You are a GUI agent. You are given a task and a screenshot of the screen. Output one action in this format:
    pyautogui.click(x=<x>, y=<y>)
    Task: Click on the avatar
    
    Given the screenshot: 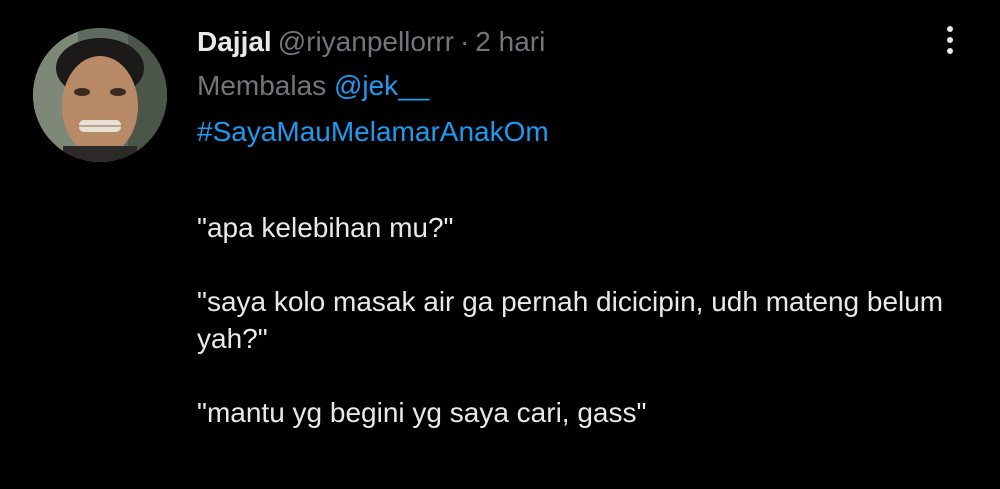 What is the action you would take?
    pyautogui.click(x=100, y=95)
    